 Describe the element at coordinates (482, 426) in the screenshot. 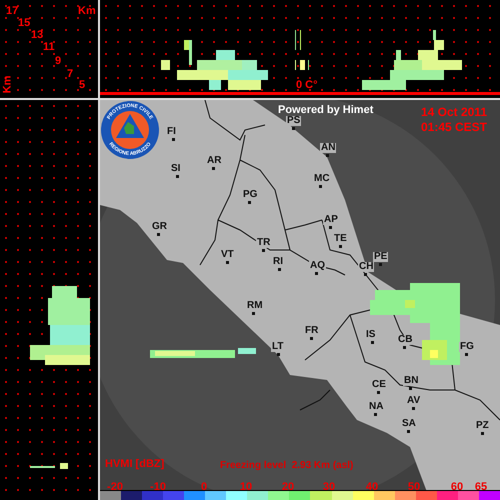

I see `city-label: PZ` at that location.